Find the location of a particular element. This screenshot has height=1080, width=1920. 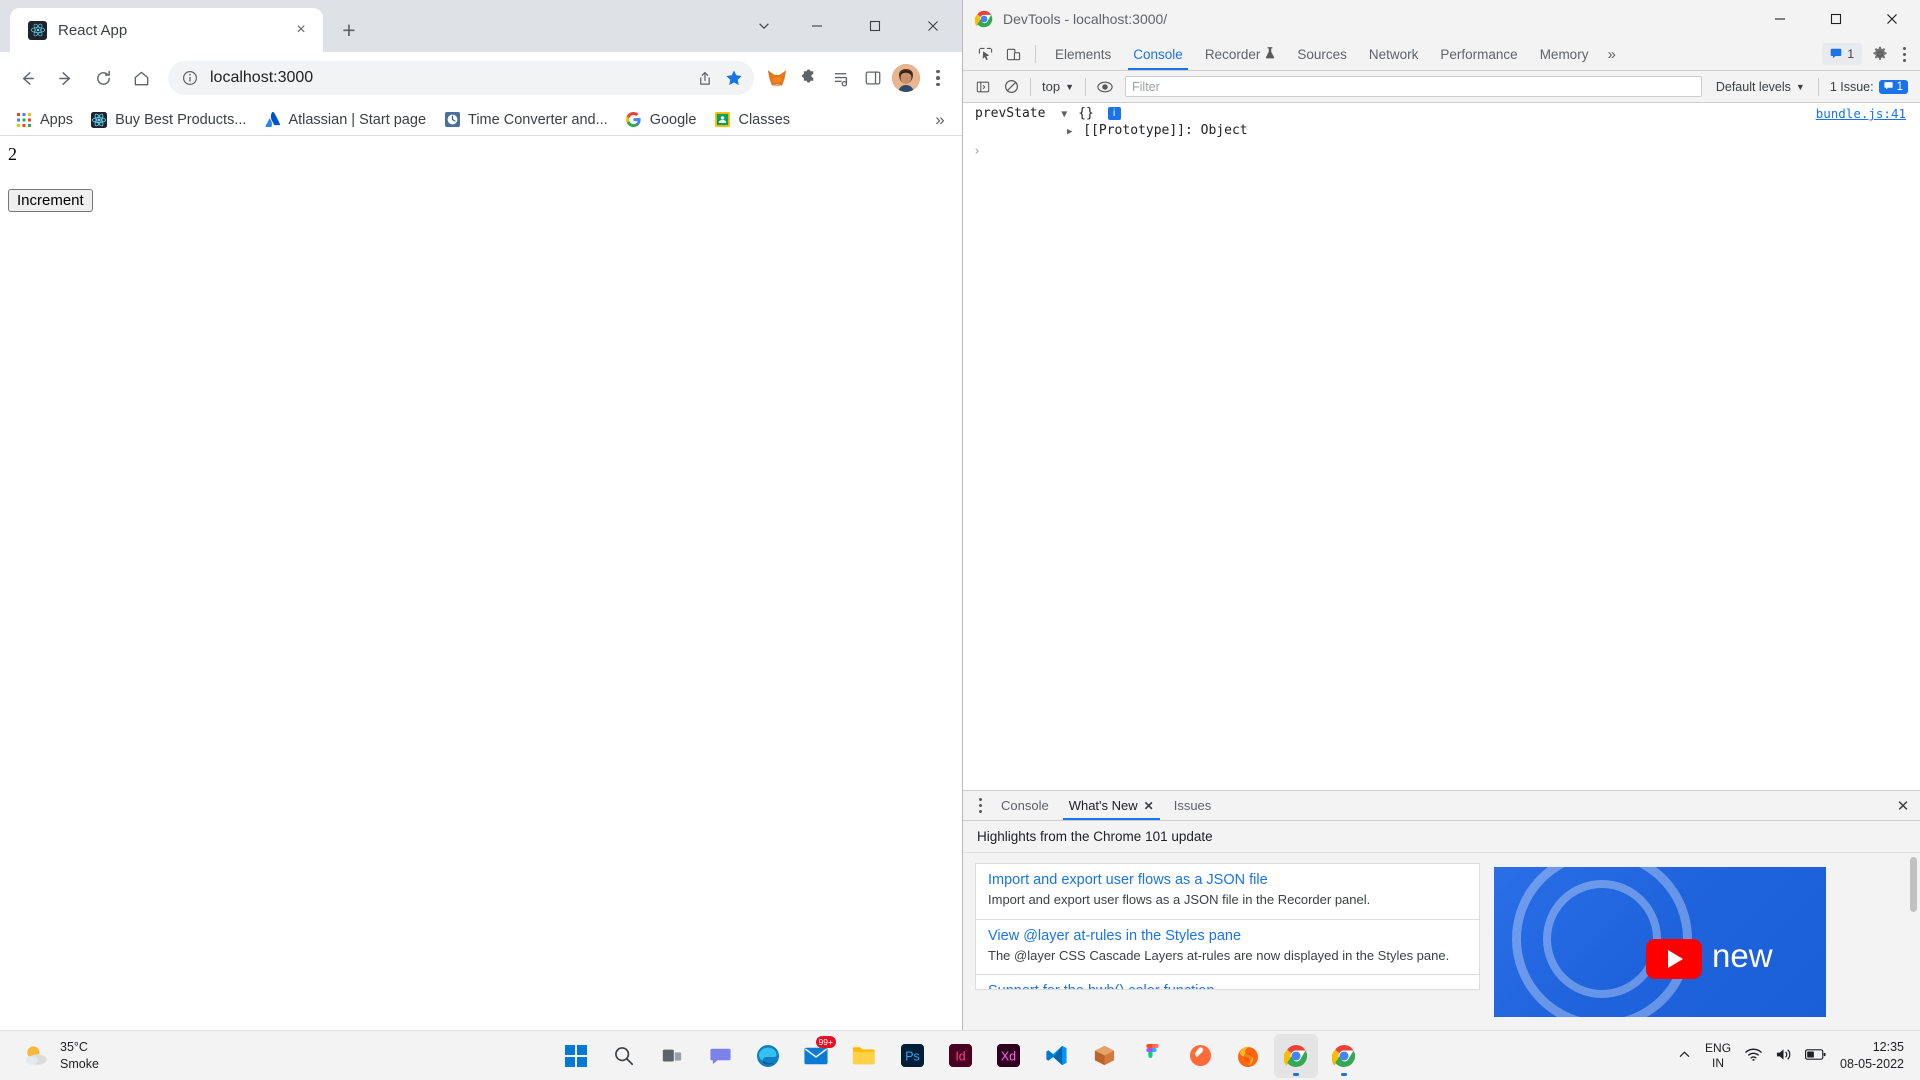

console-sidebar-icon is located at coordinates (983, 87).